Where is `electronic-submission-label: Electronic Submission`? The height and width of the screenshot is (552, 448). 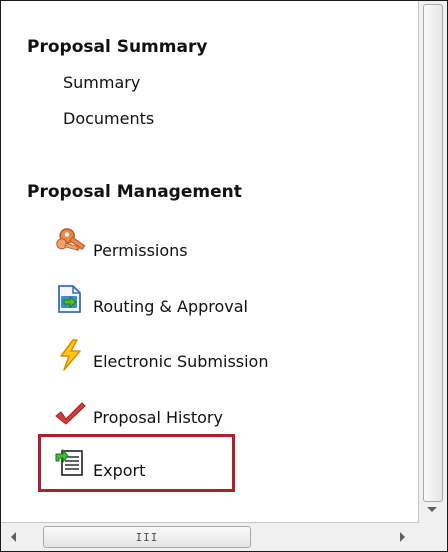 electronic-submission-label: Electronic Submission is located at coordinates (181, 361).